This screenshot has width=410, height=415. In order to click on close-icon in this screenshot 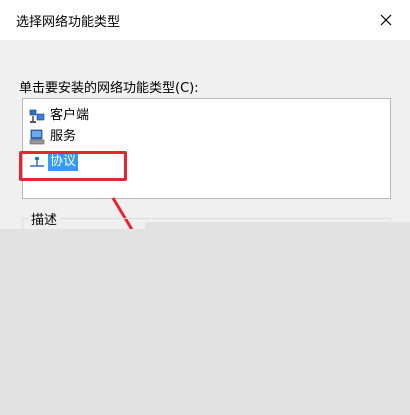, I will do `click(386, 20)`.